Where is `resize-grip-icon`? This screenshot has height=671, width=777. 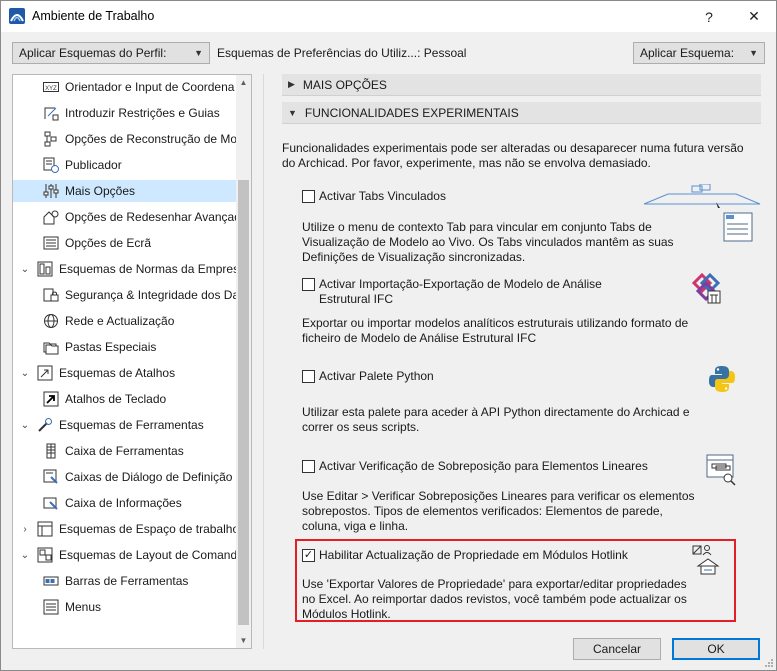 resize-grip-icon is located at coordinates (769, 663).